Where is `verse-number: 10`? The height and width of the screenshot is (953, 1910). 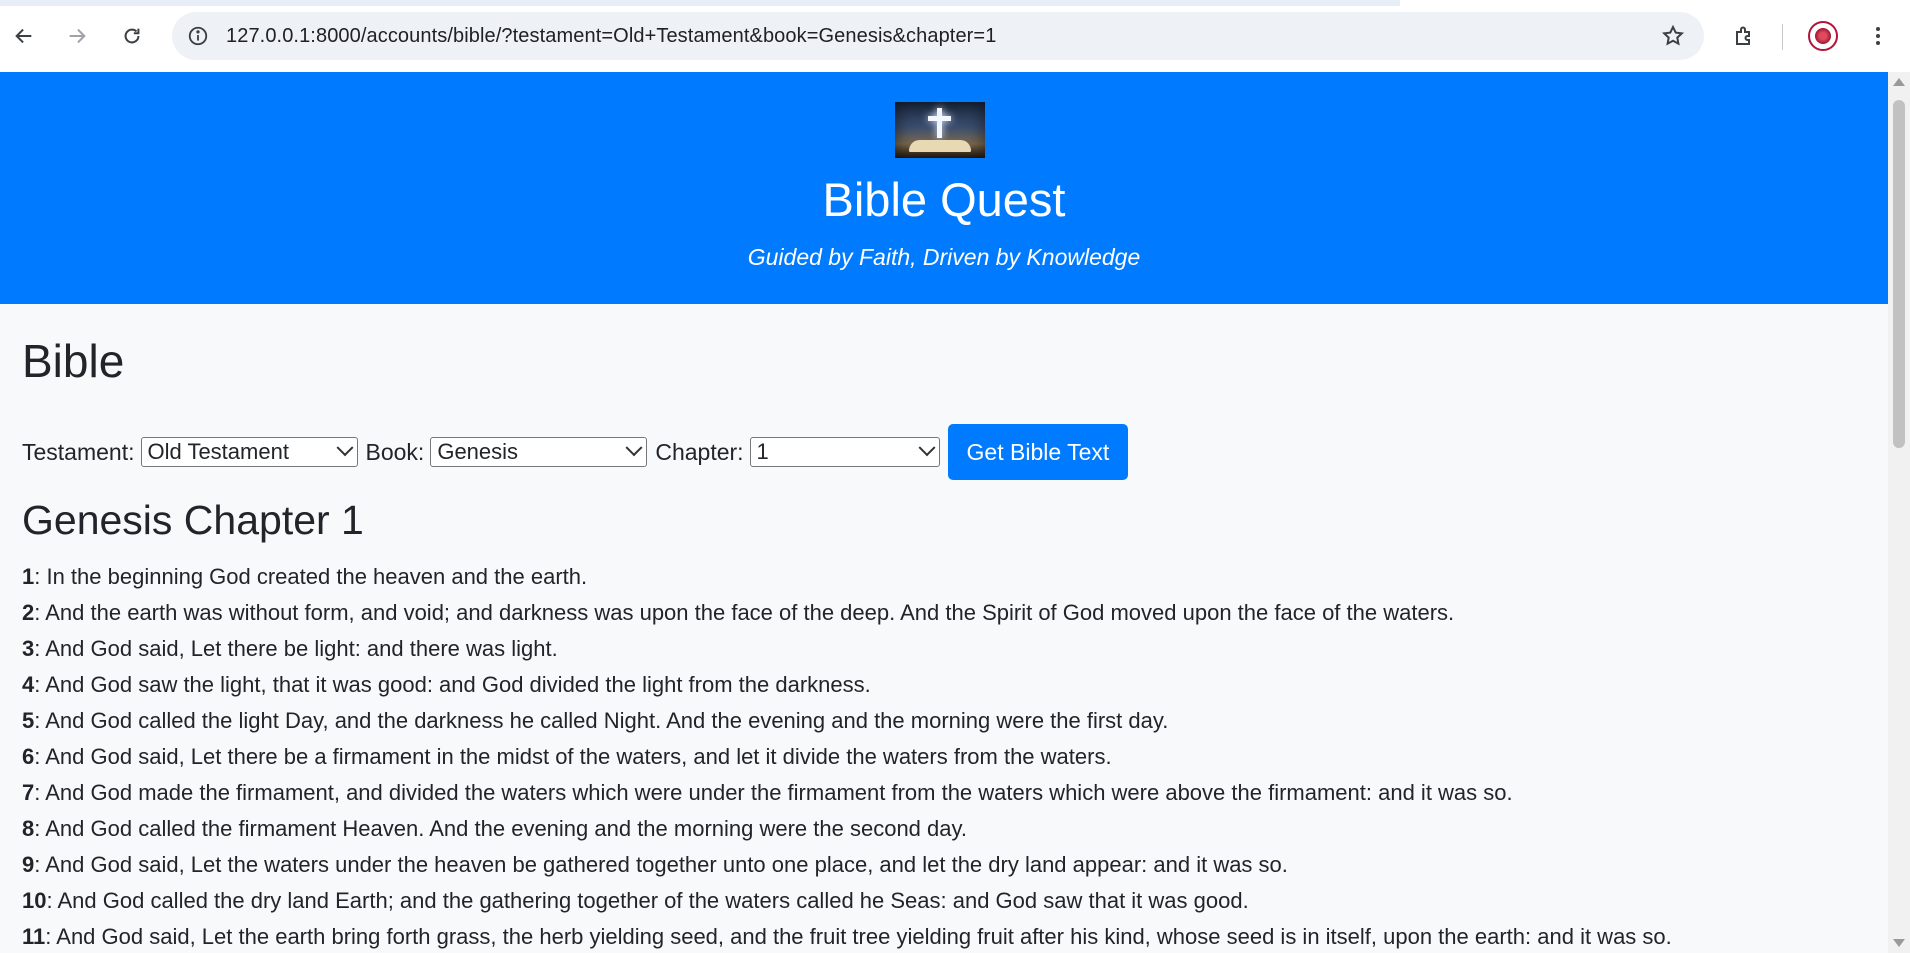
verse-number: 10 is located at coordinates (34, 900).